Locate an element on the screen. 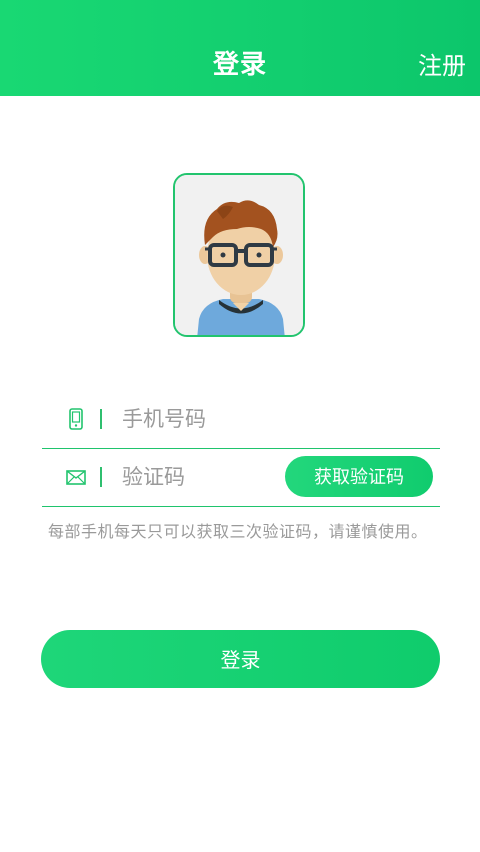 This screenshot has height=852, width=480. register-link: 注册 is located at coordinates (442, 63).